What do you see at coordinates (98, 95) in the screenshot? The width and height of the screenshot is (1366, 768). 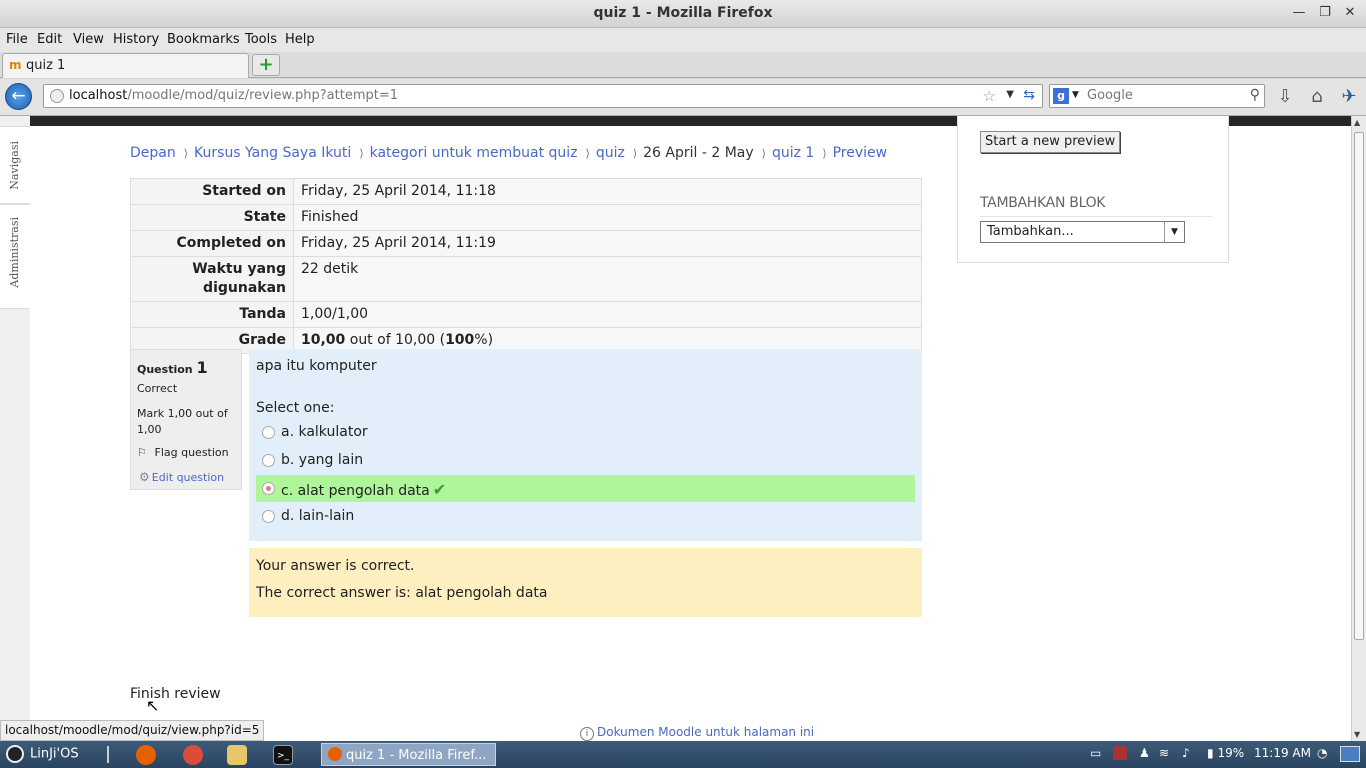 I see `url-host: localhost` at bounding box center [98, 95].